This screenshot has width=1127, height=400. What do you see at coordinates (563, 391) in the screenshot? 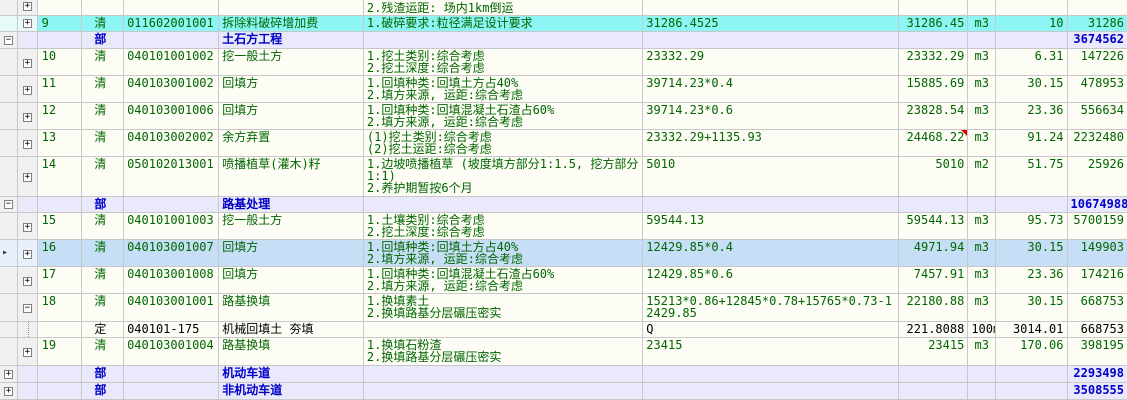
I see `section-row: + 部 非机动车道 3508555` at bounding box center [563, 391].